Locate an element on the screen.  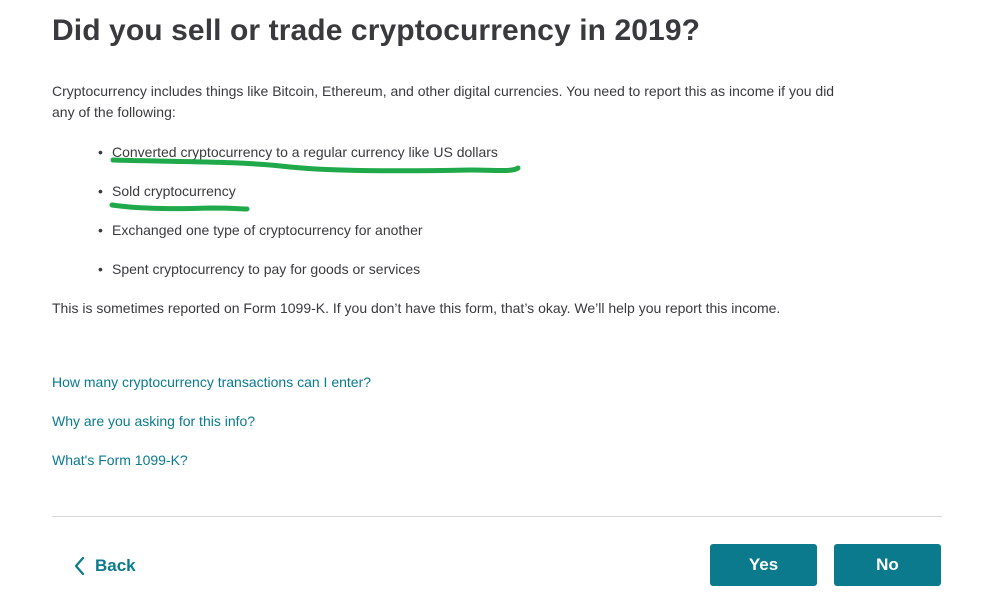
yes-button: Yes is located at coordinates (763, 565).